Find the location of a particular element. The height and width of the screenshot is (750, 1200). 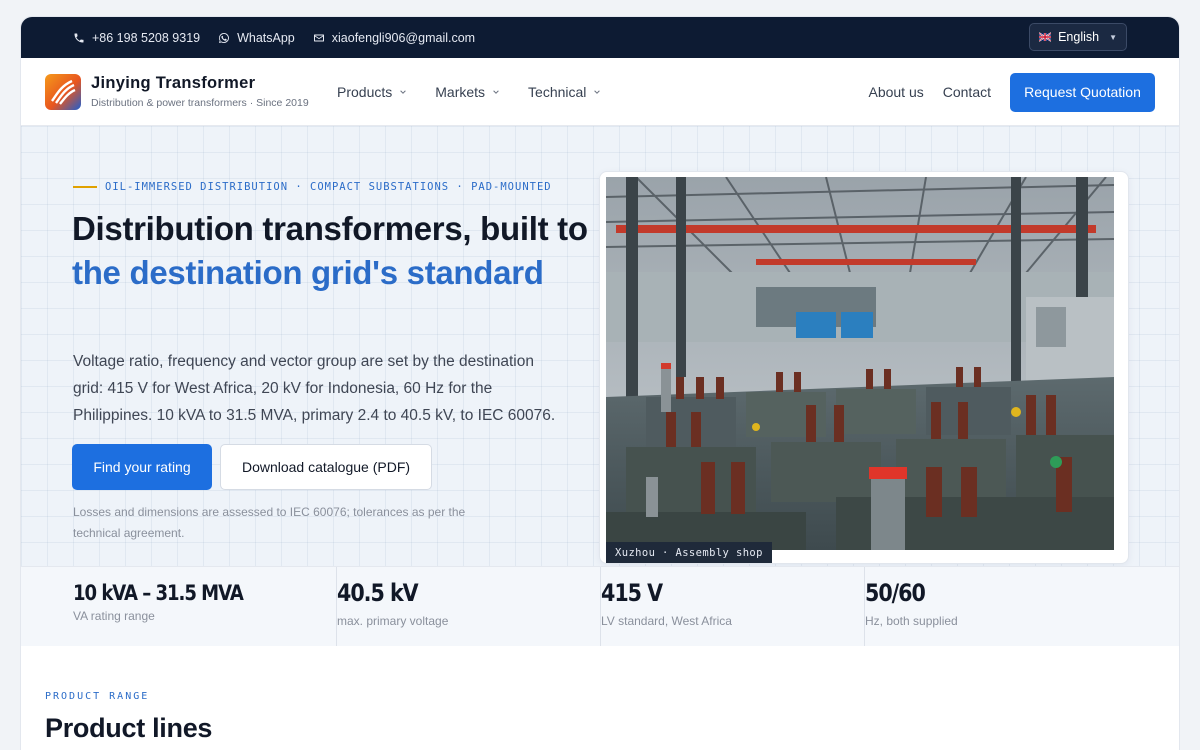

stat-label: VA rating range is located at coordinates (114, 616).